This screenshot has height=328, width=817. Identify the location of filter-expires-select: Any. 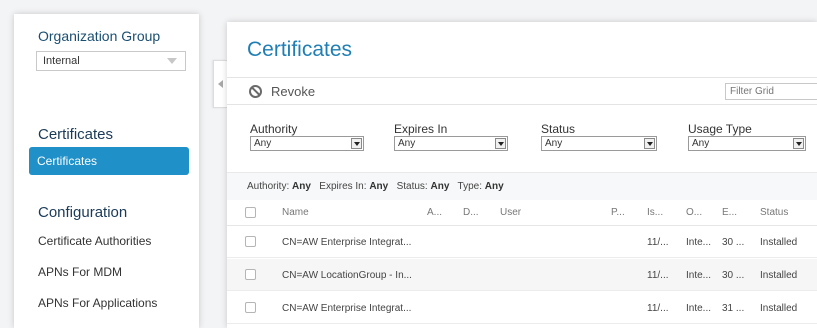
(451, 143).